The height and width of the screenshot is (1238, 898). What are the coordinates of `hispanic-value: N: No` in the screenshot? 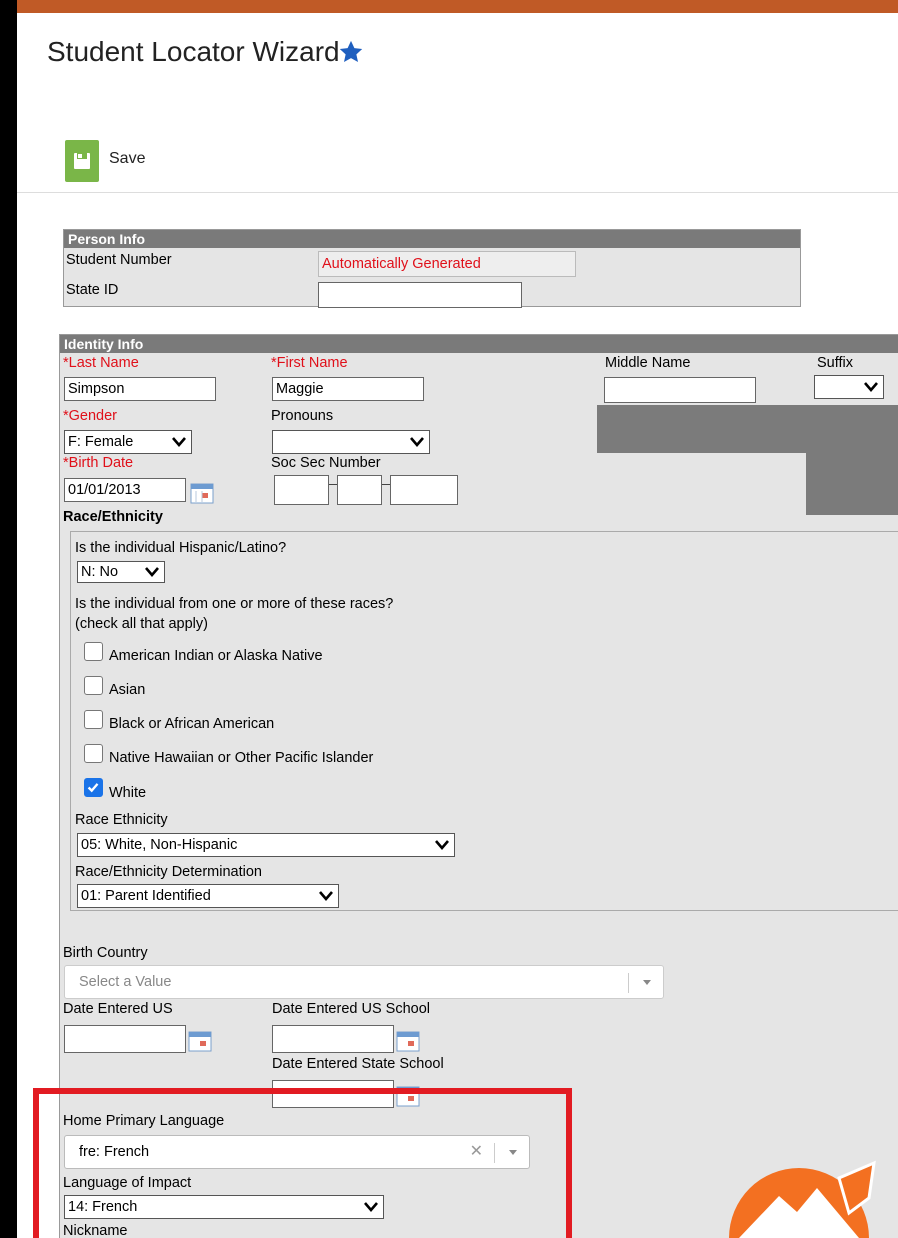 It's located at (100, 572).